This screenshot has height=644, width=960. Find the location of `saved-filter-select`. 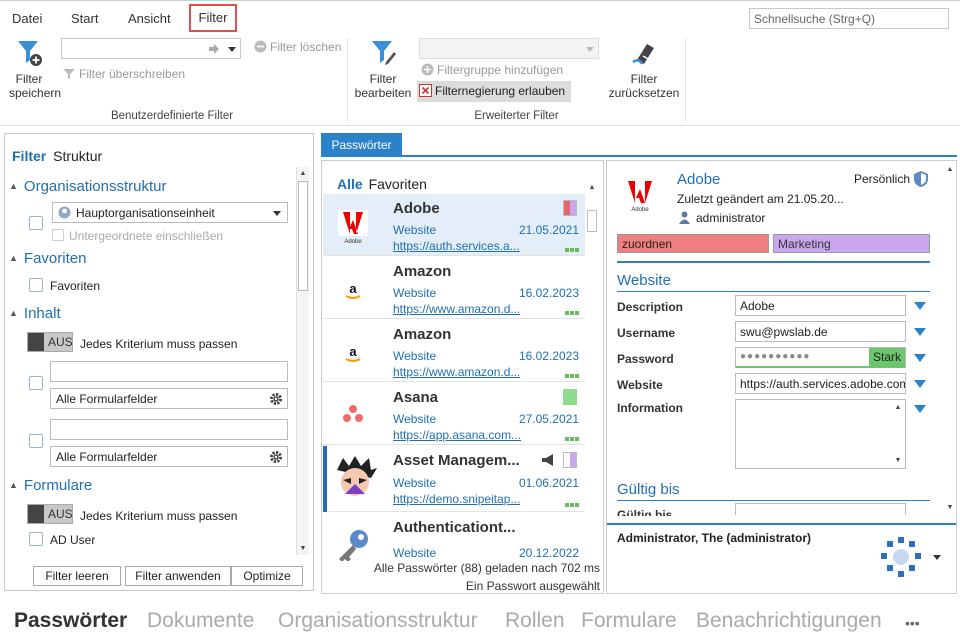

saved-filter-select is located at coordinates (151, 48).